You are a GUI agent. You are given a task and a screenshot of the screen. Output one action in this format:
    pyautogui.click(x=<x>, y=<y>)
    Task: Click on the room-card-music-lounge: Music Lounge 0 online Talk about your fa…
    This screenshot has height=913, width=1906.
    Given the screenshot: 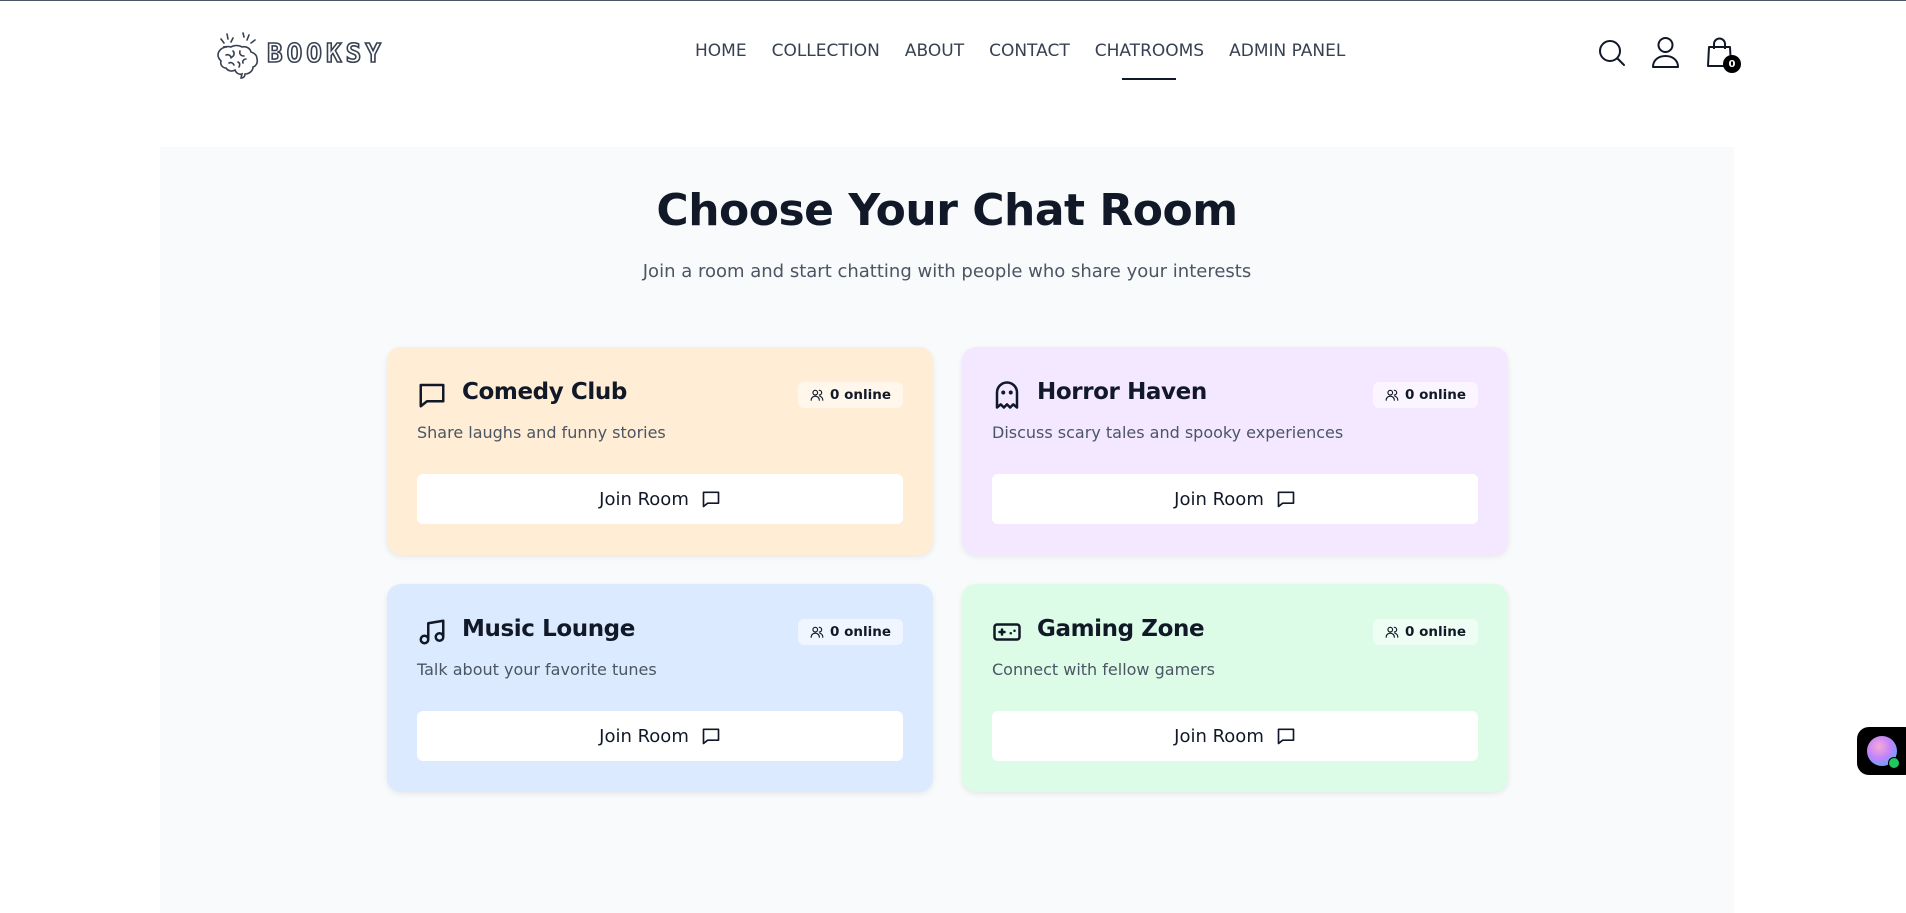 What is the action you would take?
    pyautogui.click(x=660, y=688)
    